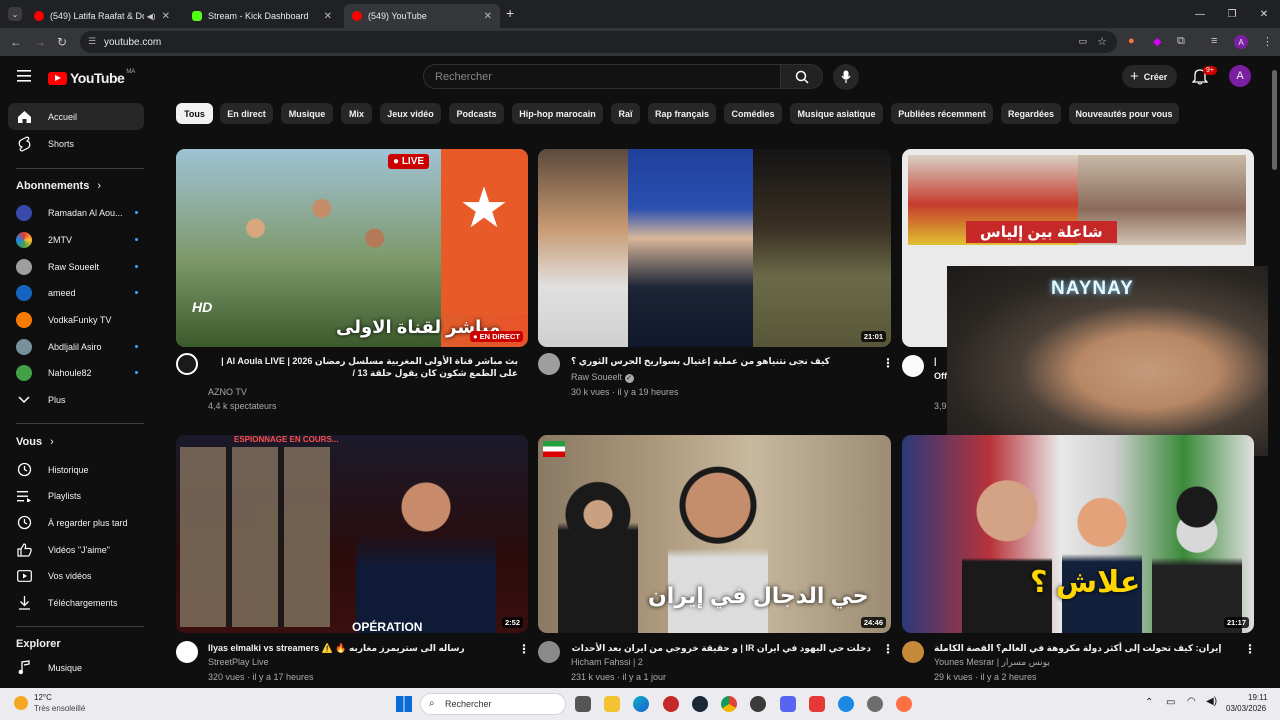 This screenshot has height=720, width=1280. What do you see at coordinates (76, 399) in the screenshot?
I see `sidebar-item-more: Plus` at bounding box center [76, 399].